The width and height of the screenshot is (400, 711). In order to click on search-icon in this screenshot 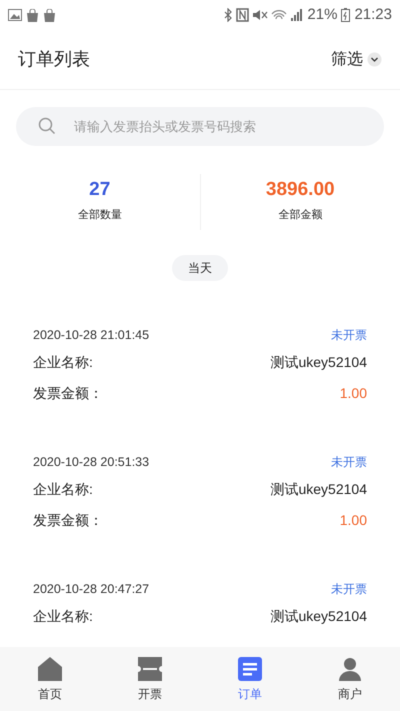, I will do `click(47, 126)`.